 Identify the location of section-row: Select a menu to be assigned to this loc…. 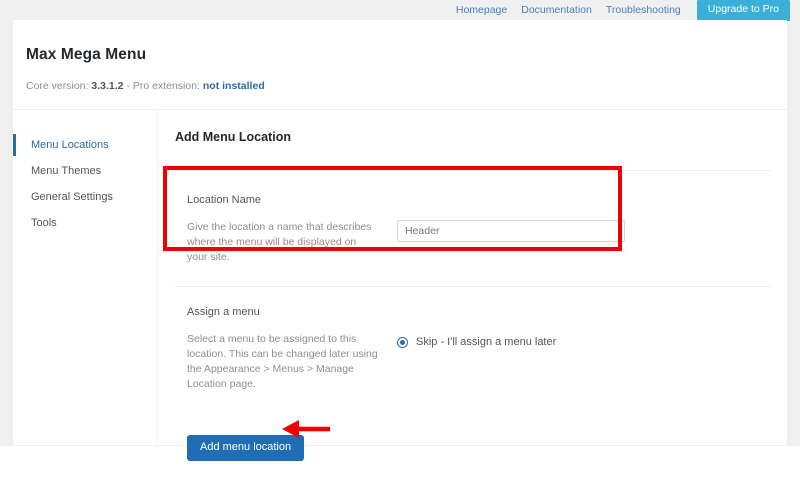
(473, 362).